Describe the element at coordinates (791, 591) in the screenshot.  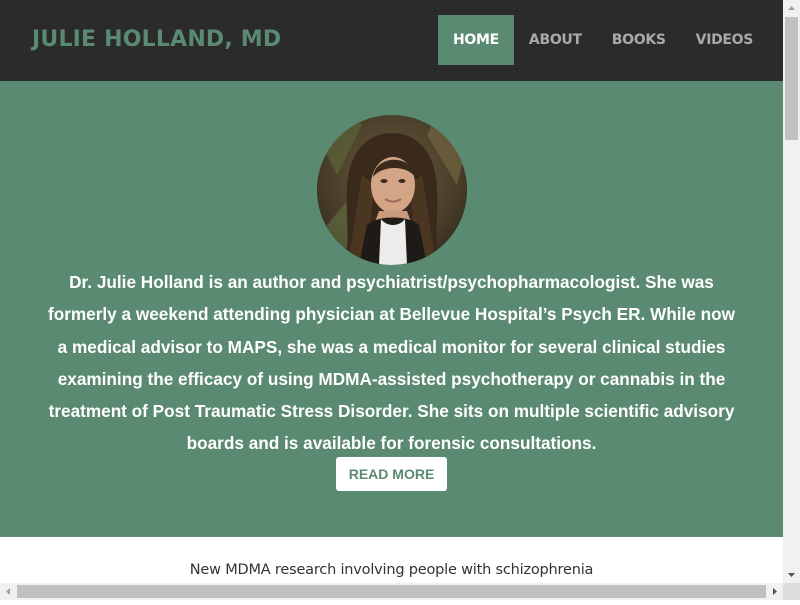
I see `scrollbar-corner` at that location.